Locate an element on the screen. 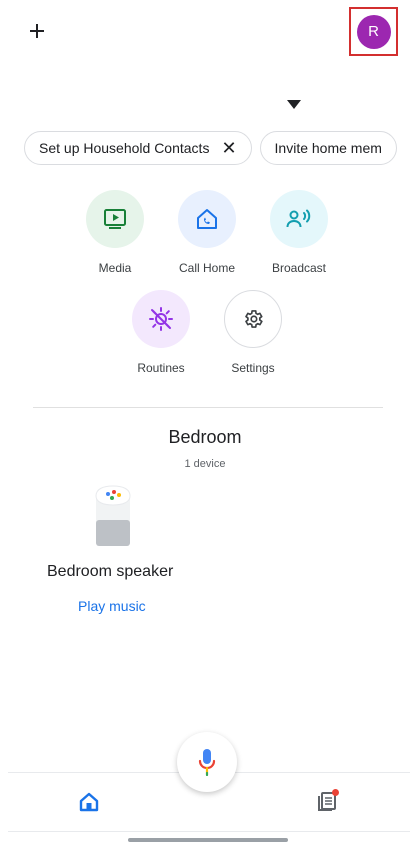 The width and height of the screenshot is (410, 852). microphone-icon is located at coordinates (207, 762).